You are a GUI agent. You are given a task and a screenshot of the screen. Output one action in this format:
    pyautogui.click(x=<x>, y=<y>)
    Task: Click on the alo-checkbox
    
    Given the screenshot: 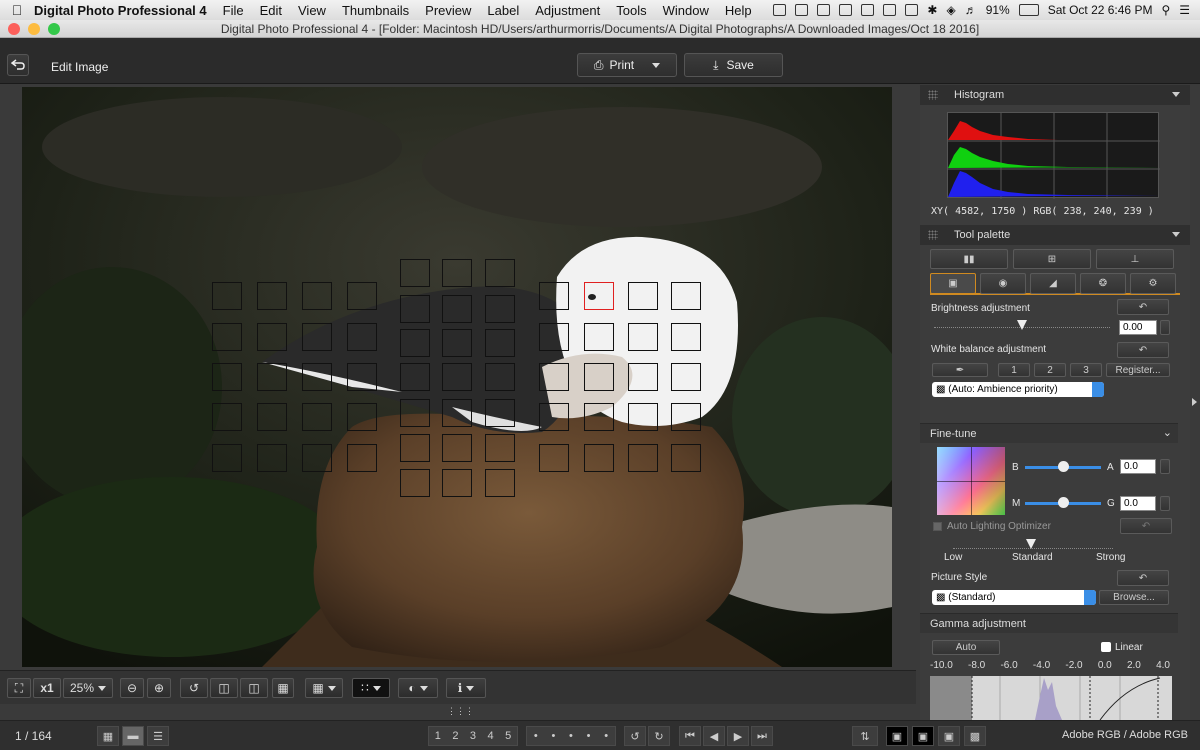 What is the action you would take?
    pyautogui.click(x=937, y=526)
    